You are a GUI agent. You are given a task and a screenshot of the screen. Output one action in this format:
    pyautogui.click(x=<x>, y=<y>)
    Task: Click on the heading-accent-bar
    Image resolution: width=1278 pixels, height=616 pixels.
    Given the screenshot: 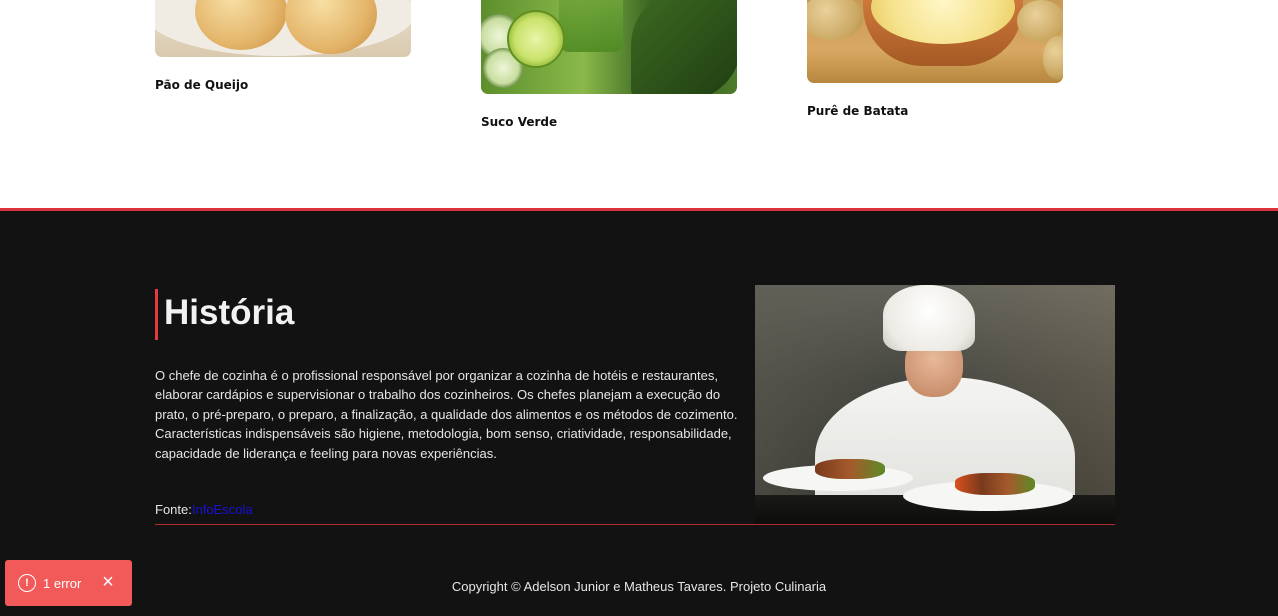 What is the action you would take?
    pyautogui.click(x=156, y=314)
    